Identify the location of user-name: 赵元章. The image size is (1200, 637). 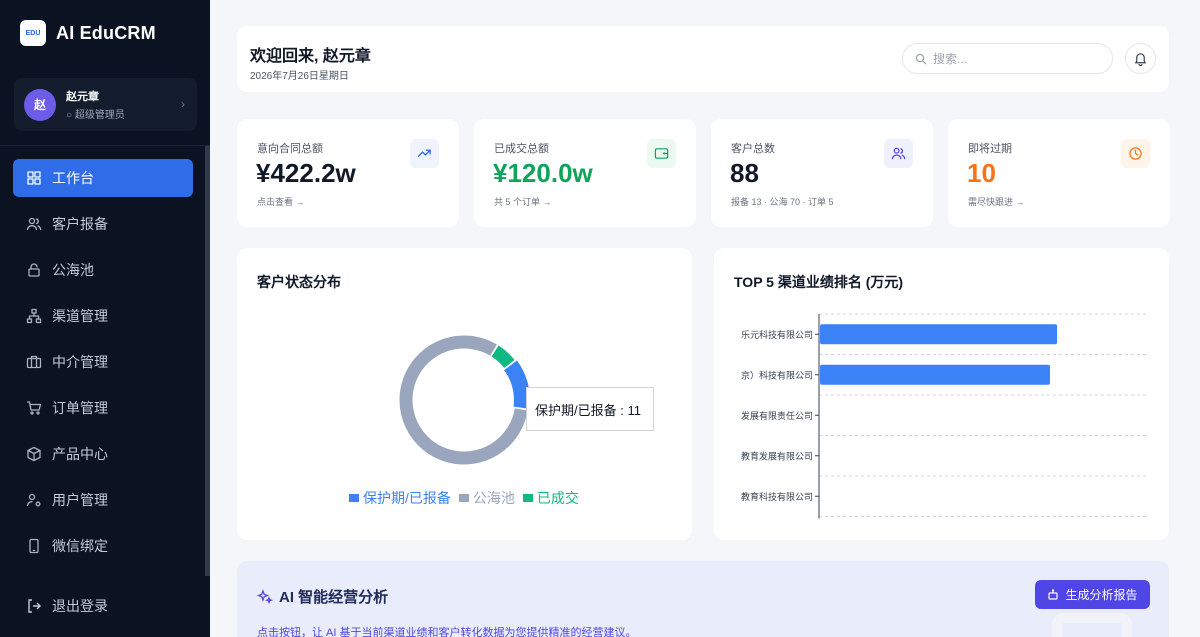
(82, 97).